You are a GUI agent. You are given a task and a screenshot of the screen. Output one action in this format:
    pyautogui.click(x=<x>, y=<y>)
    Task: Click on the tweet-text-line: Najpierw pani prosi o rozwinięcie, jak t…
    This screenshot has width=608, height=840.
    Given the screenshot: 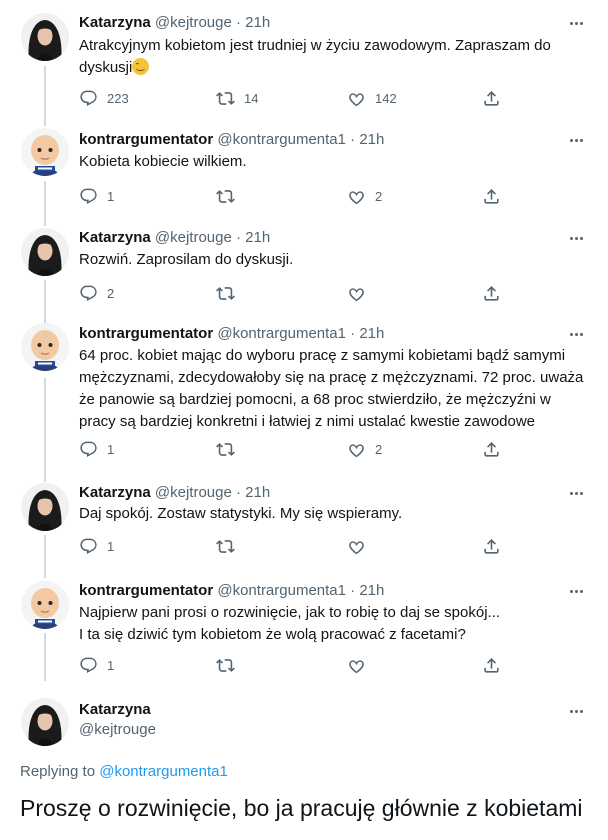 What is the action you would take?
    pyautogui.click(x=290, y=612)
    